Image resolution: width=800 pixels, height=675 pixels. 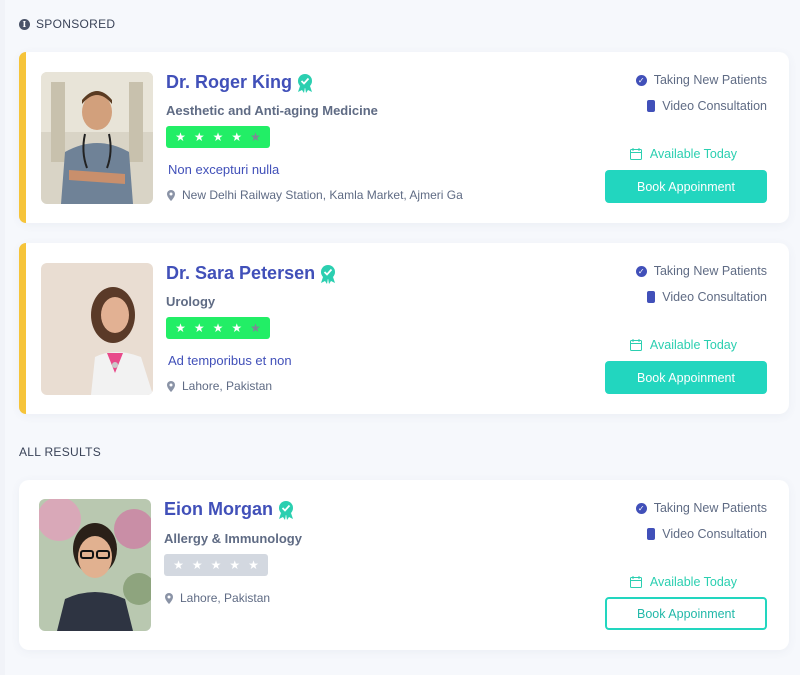 I want to click on doctor-tagline: Non excepturi nulla, so click(x=224, y=169).